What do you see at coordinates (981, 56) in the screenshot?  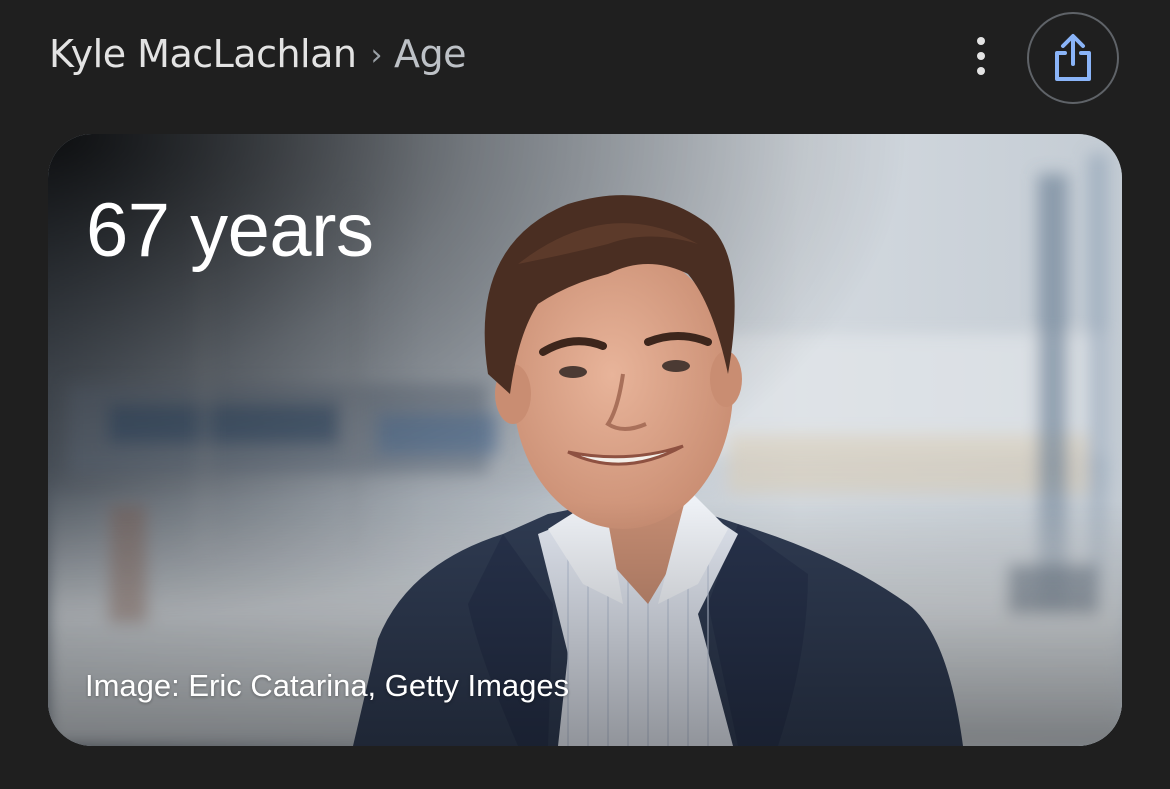 I see `more-options-button` at bounding box center [981, 56].